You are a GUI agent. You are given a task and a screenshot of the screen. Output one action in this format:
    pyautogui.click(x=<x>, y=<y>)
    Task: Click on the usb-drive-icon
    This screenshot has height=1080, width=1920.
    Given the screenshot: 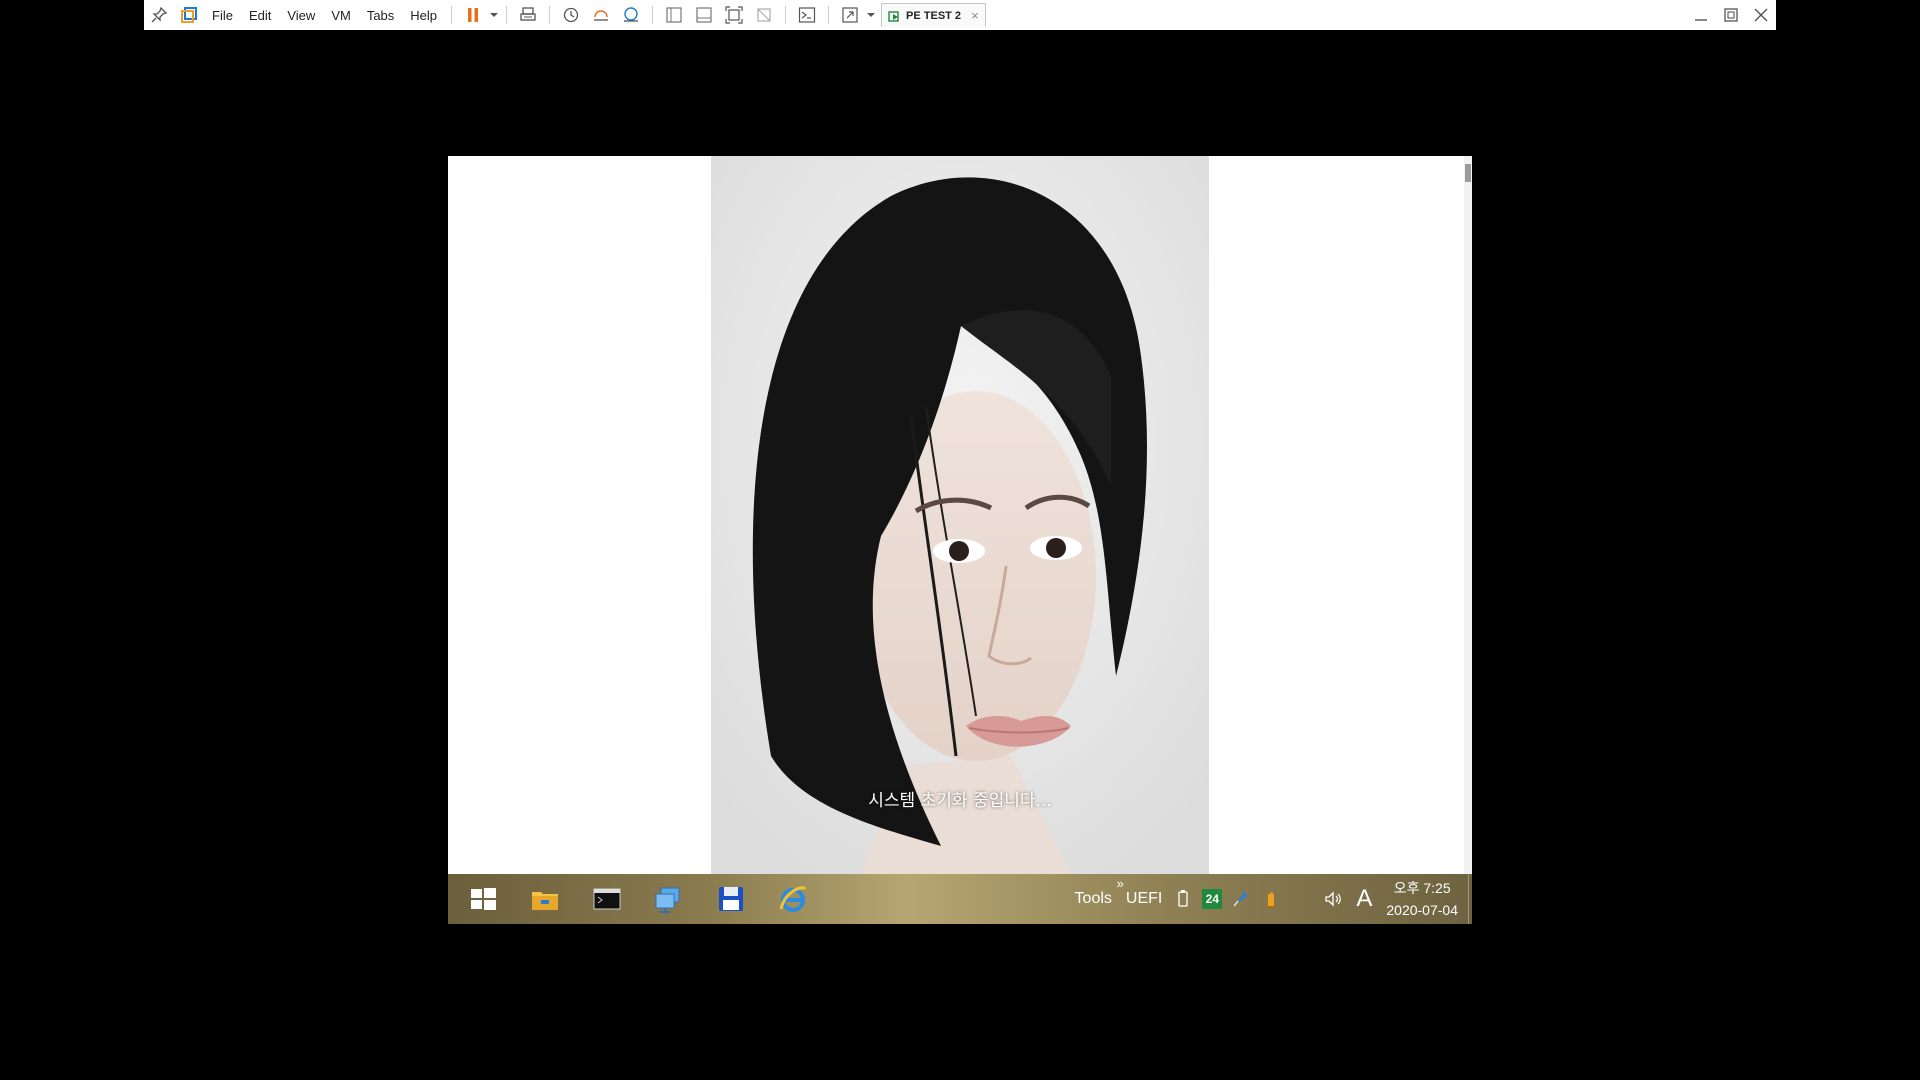 What is the action you would take?
    pyautogui.click(x=1183, y=899)
    